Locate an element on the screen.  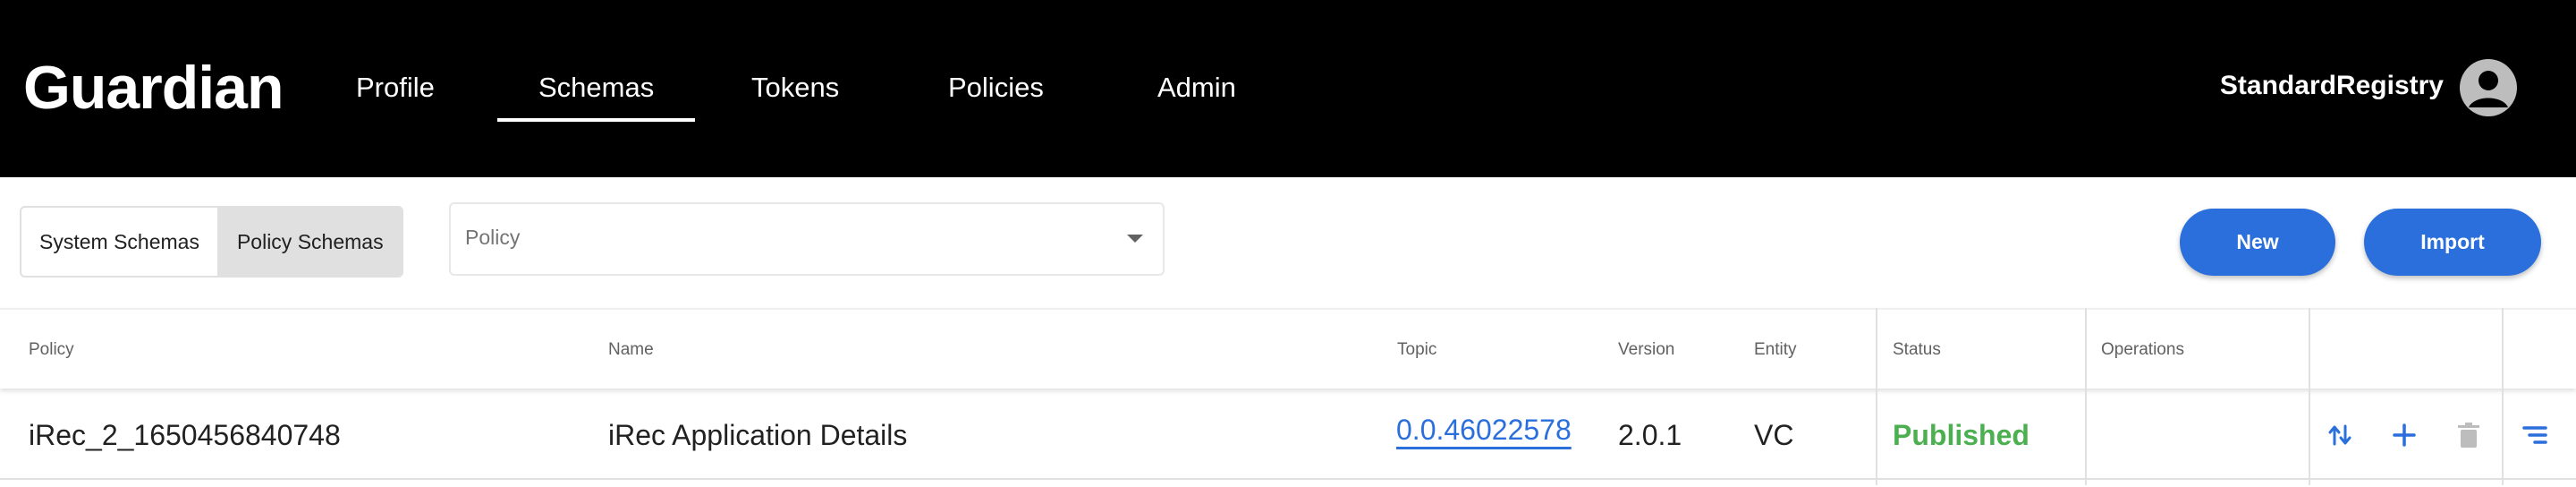
column-header-policy: Policy is located at coordinates (51, 349).